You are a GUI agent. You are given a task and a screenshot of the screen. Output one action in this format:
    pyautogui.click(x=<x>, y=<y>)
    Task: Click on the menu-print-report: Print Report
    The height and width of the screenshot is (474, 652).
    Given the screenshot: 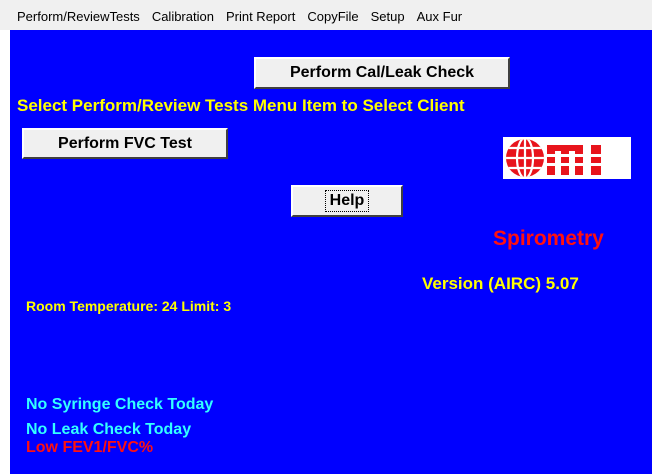 What is the action you would take?
    pyautogui.click(x=260, y=12)
    